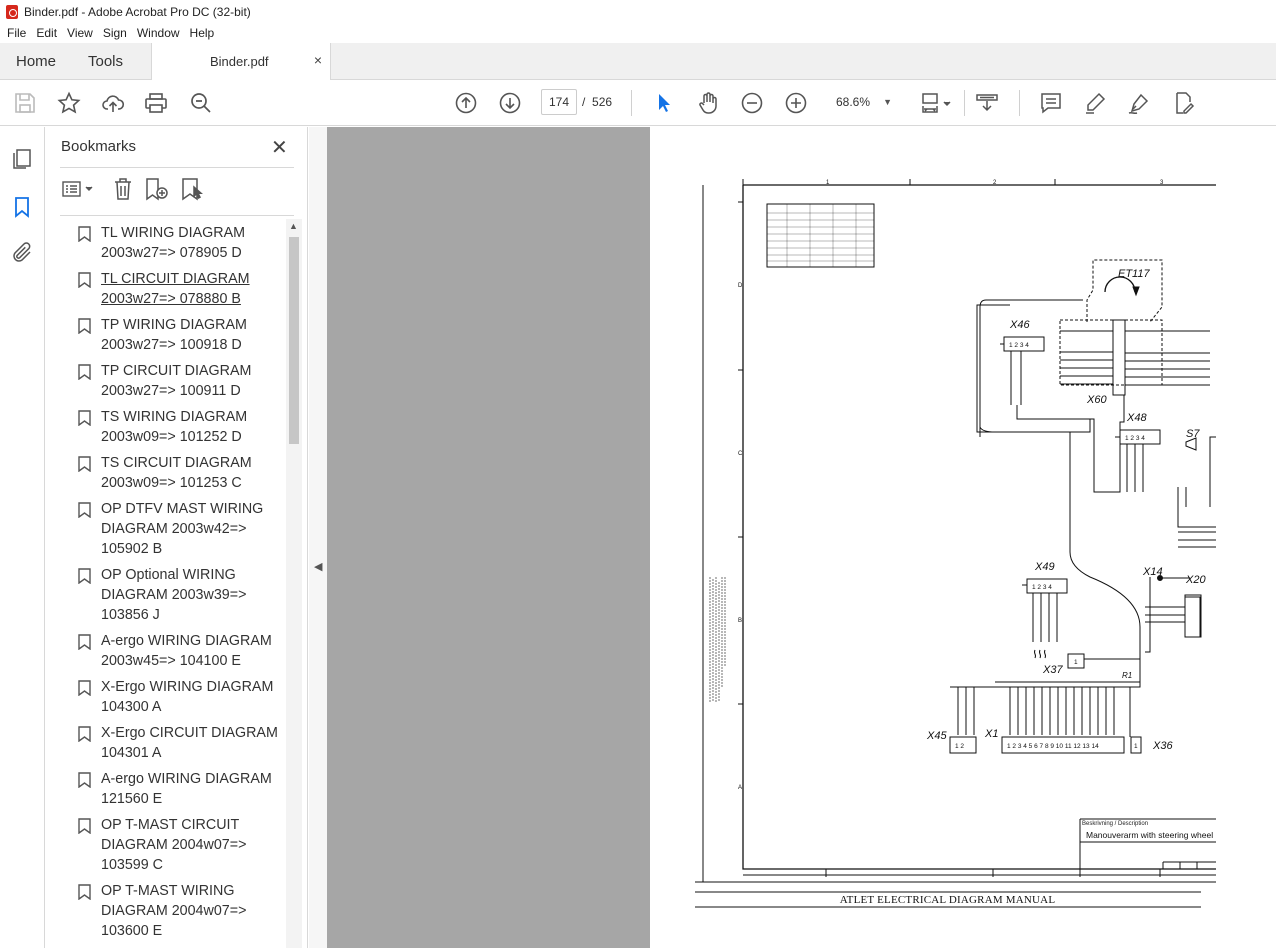  I want to click on star-icon, so click(69, 103).